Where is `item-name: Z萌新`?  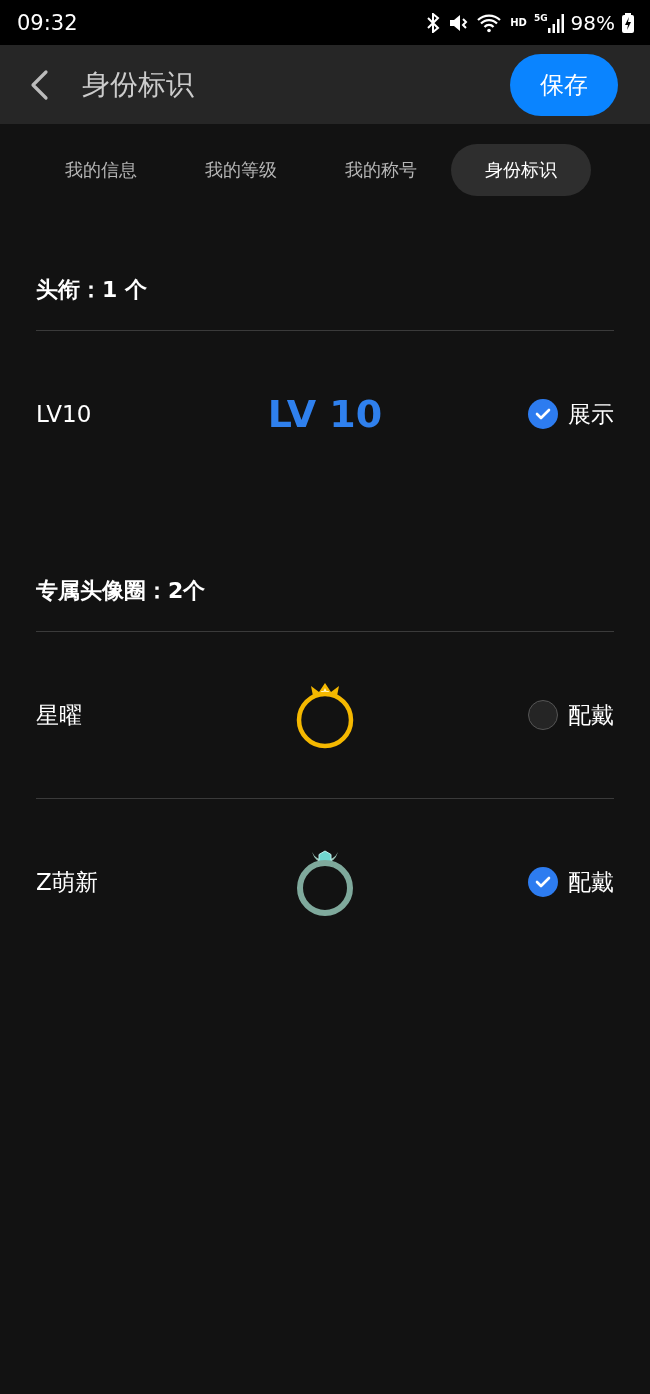
item-name: Z萌新 is located at coordinates (67, 882).